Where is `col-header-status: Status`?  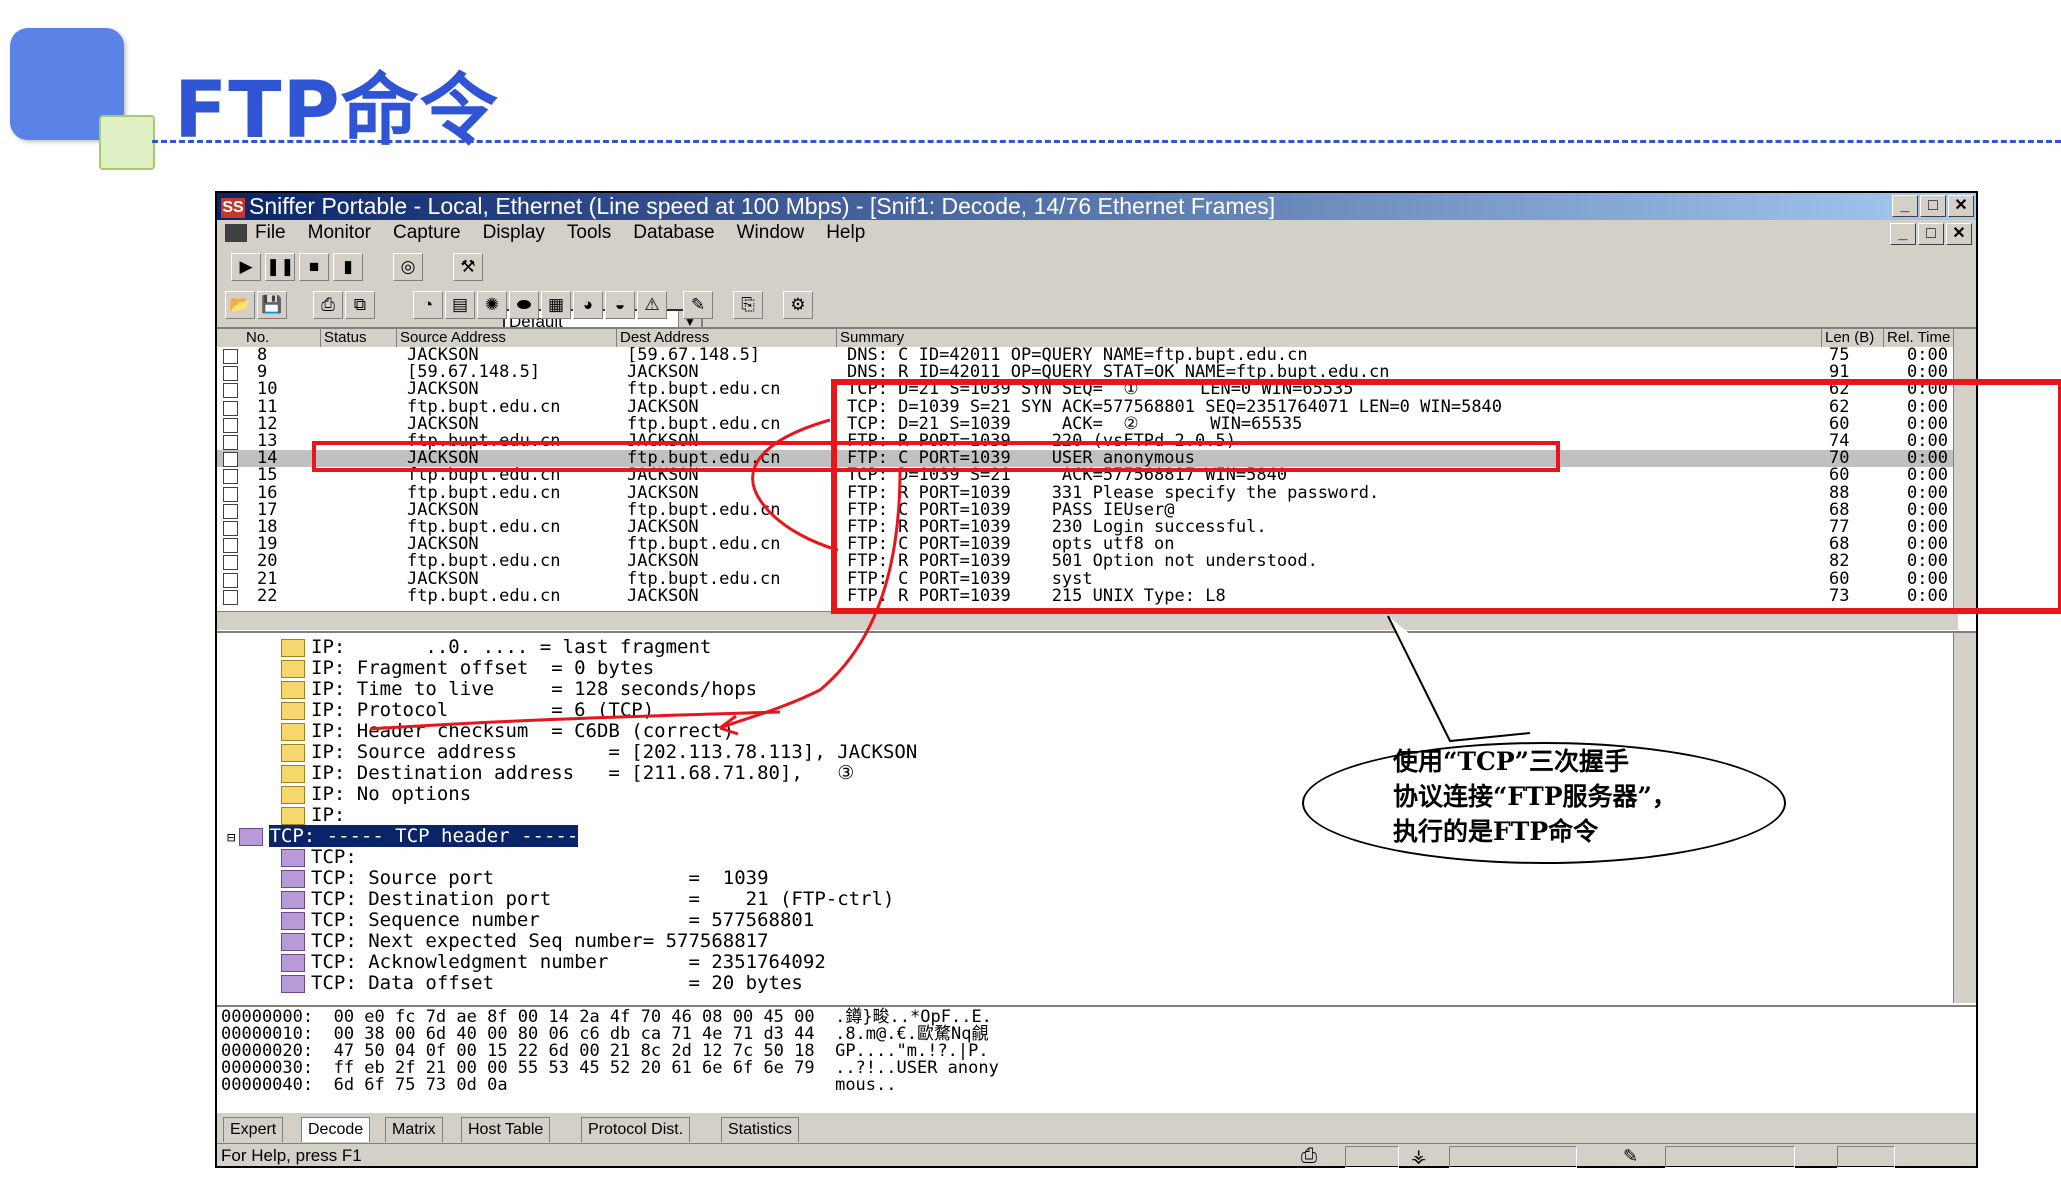 col-header-status: Status is located at coordinates (359, 338).